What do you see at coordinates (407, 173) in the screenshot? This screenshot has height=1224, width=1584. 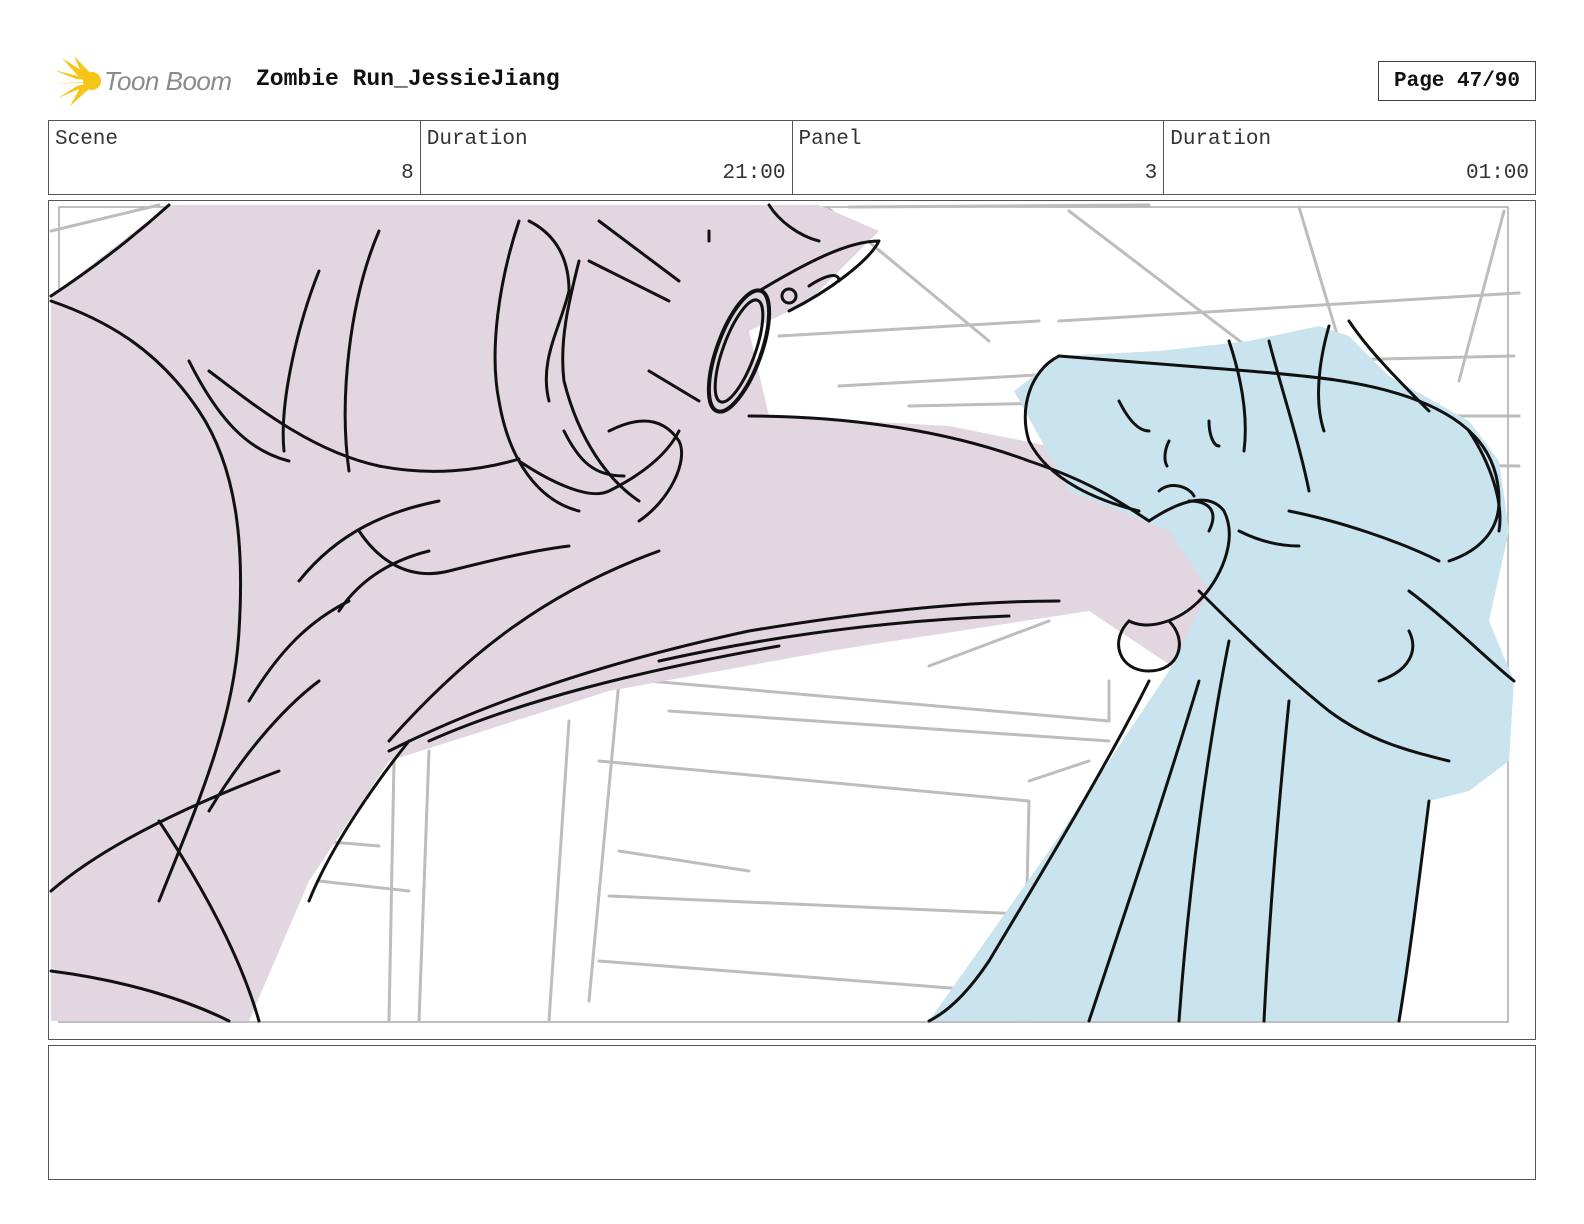 I see `scene-value: 8` at bounding box center [407, 173].